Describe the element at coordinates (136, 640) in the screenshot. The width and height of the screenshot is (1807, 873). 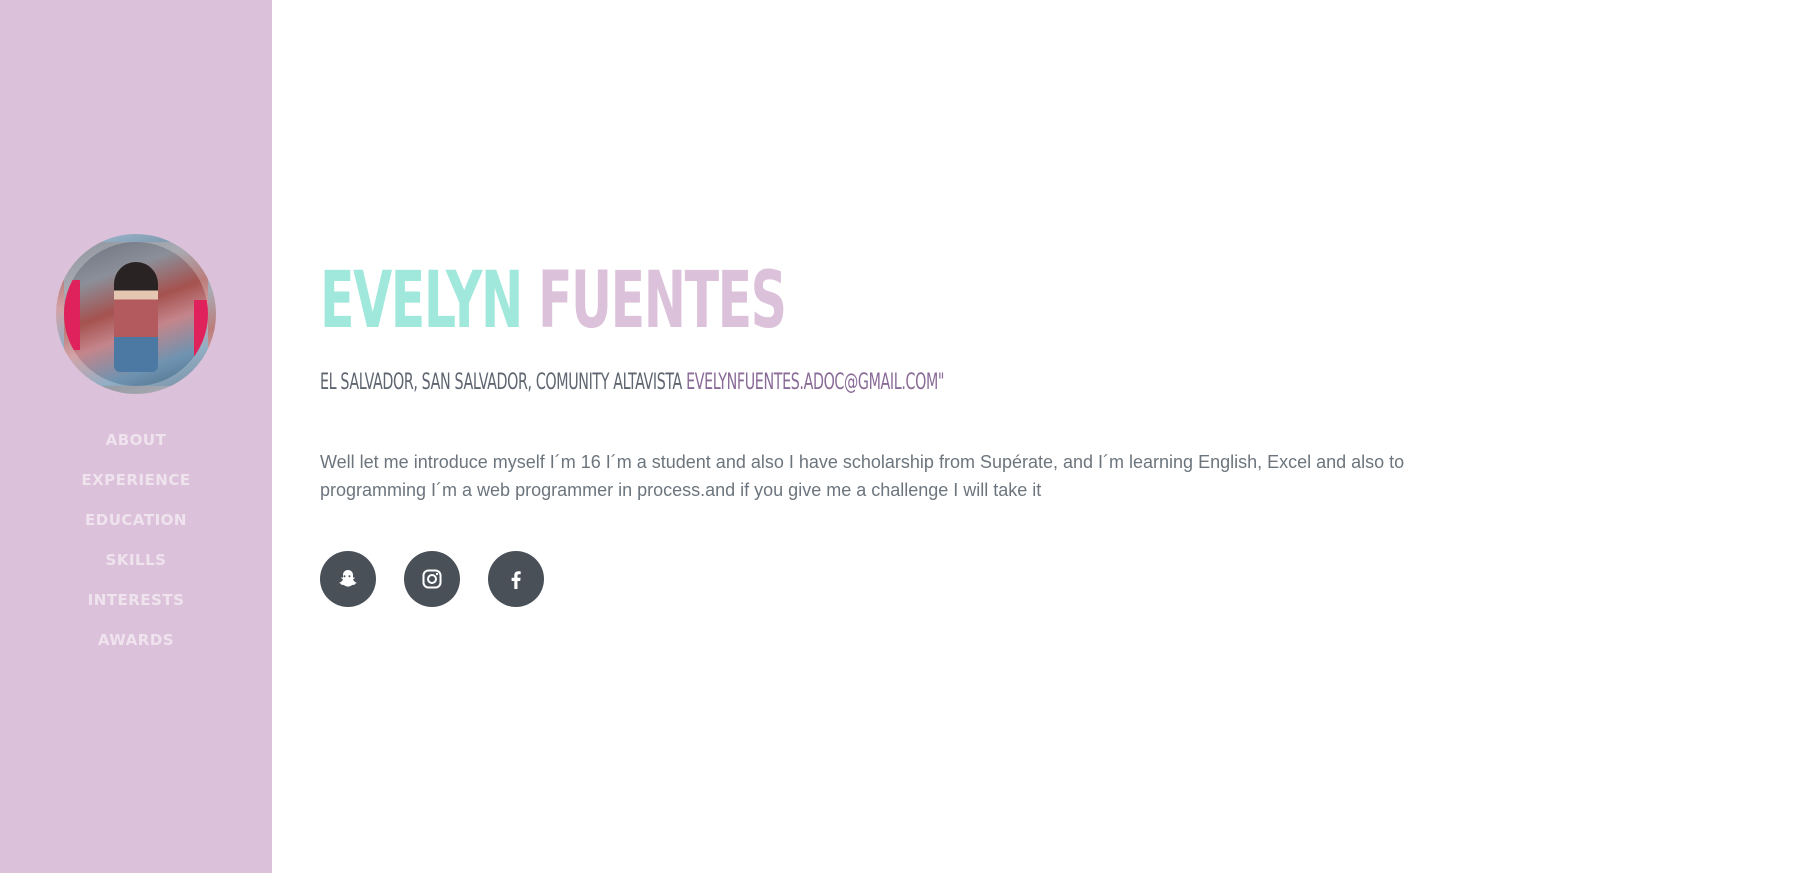
I see `nav-item-awards: Awards` at that location.